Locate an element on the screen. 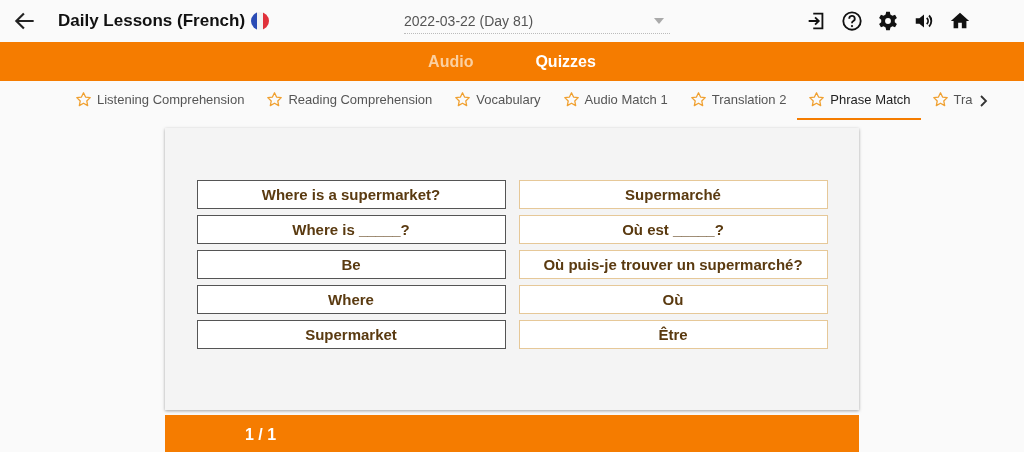  english-phrase-button: Supermarket is located at coordinates (351, 334).